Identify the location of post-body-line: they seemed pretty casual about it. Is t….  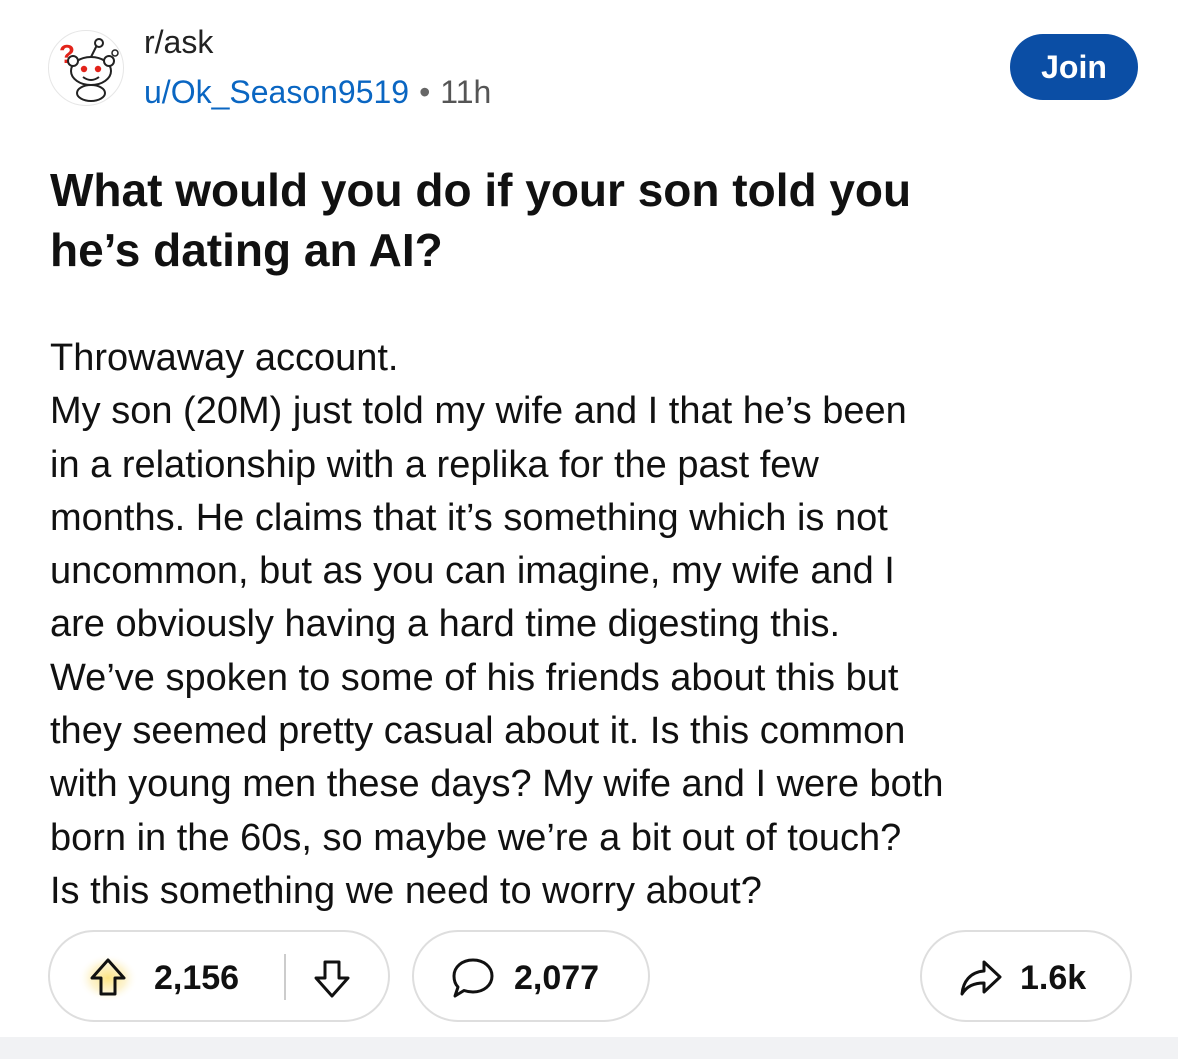
(478, 731).